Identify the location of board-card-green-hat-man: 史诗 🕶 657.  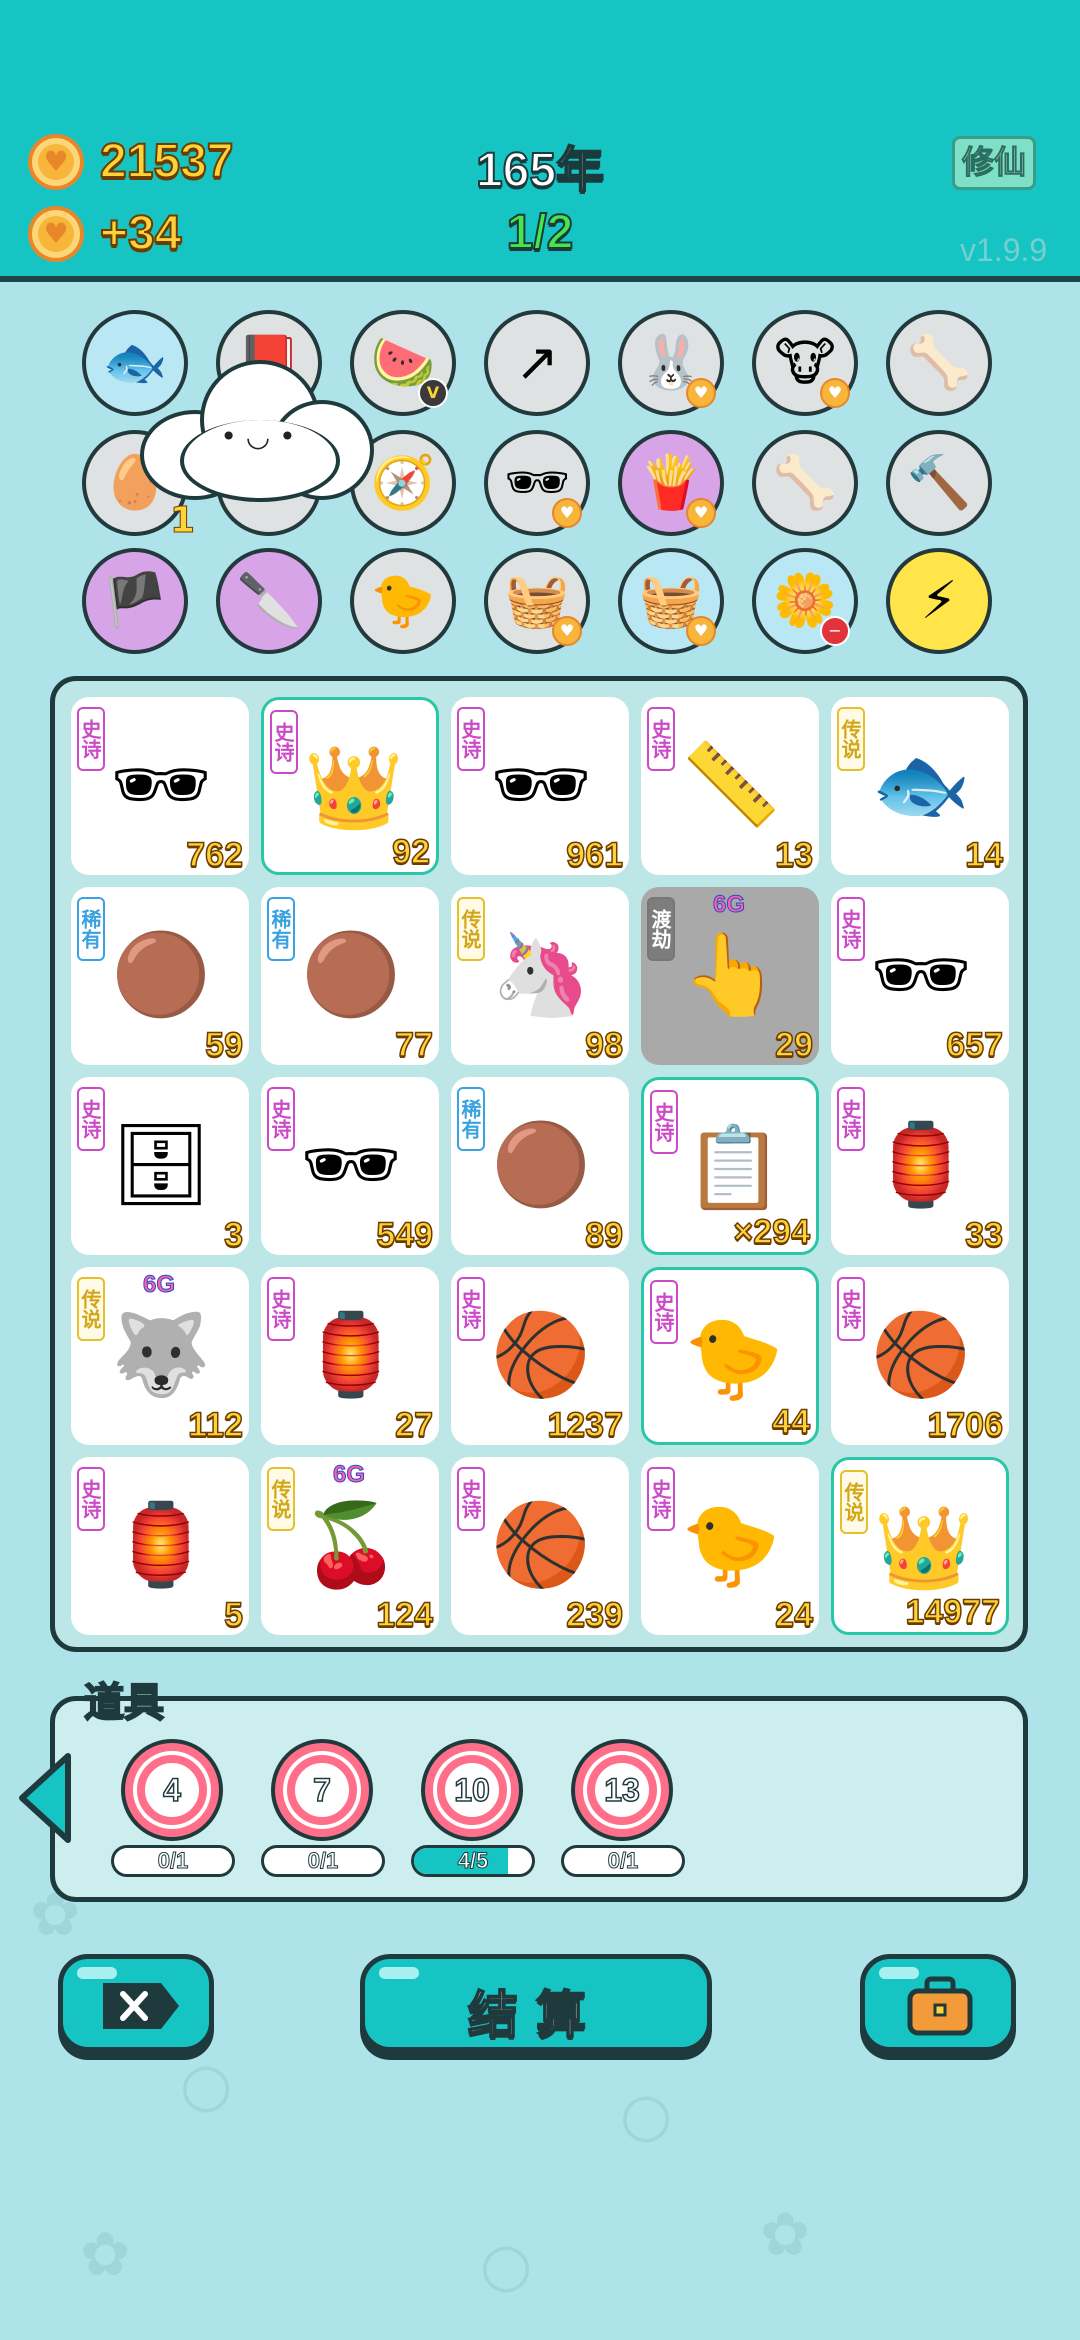
(920, 976).